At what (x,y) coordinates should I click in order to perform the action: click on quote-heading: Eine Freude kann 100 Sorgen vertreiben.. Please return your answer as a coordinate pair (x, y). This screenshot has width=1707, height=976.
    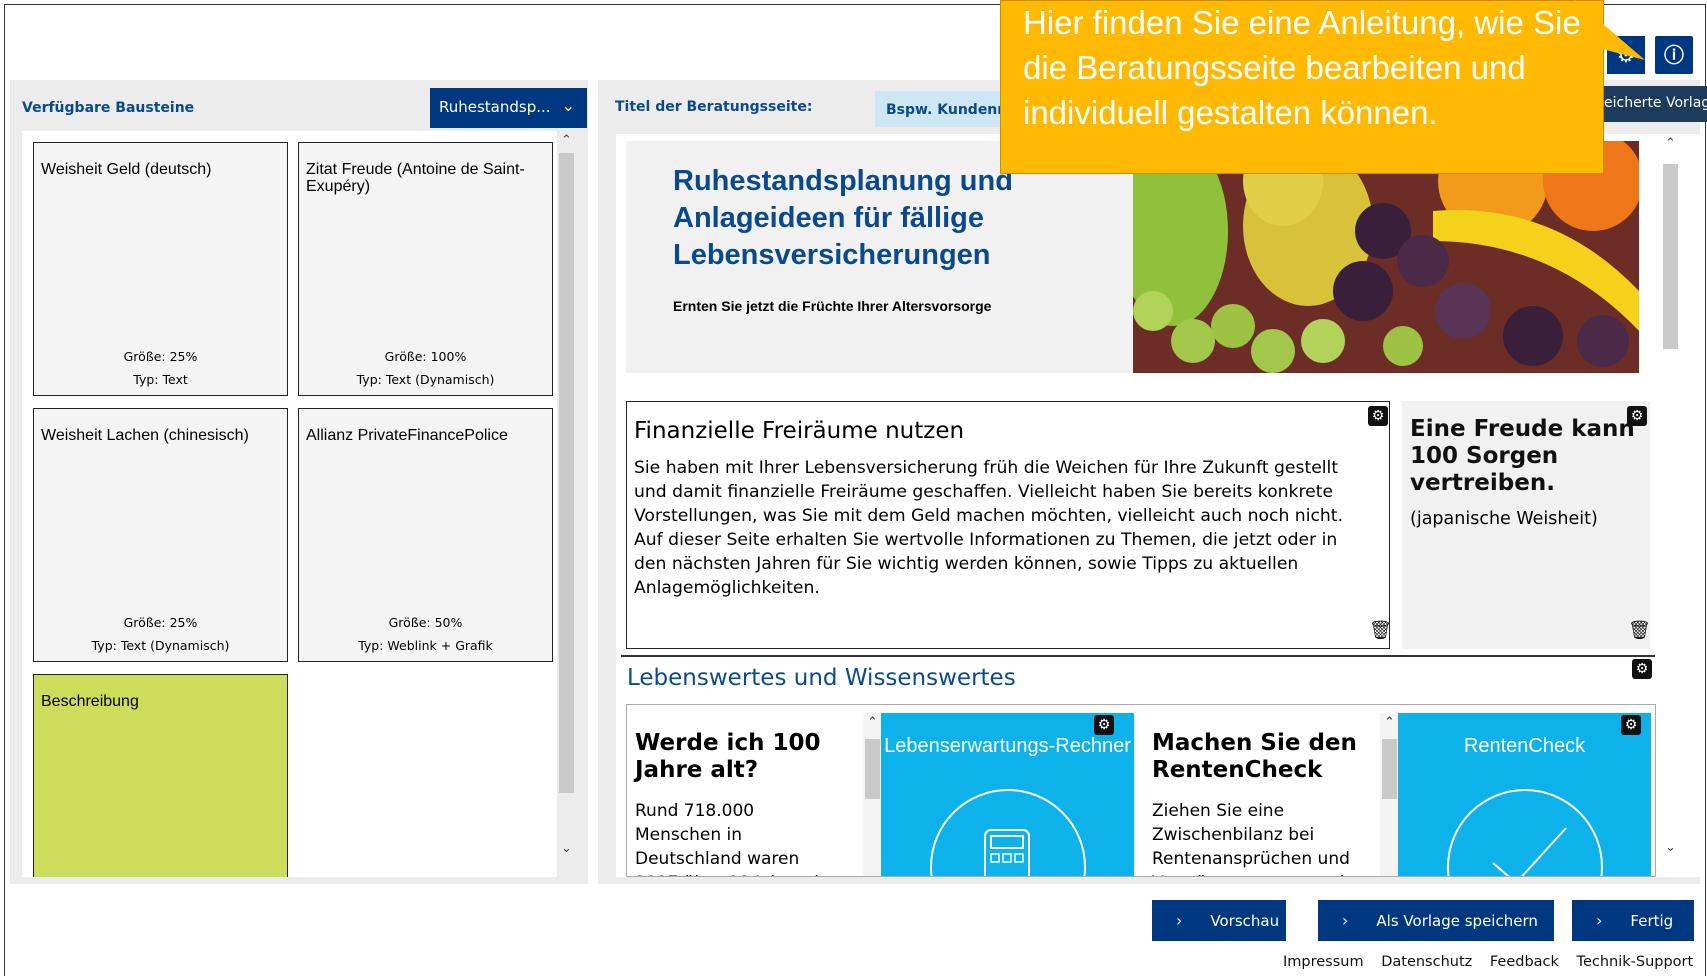
    Looking at the image, I should click on (1522, 456).